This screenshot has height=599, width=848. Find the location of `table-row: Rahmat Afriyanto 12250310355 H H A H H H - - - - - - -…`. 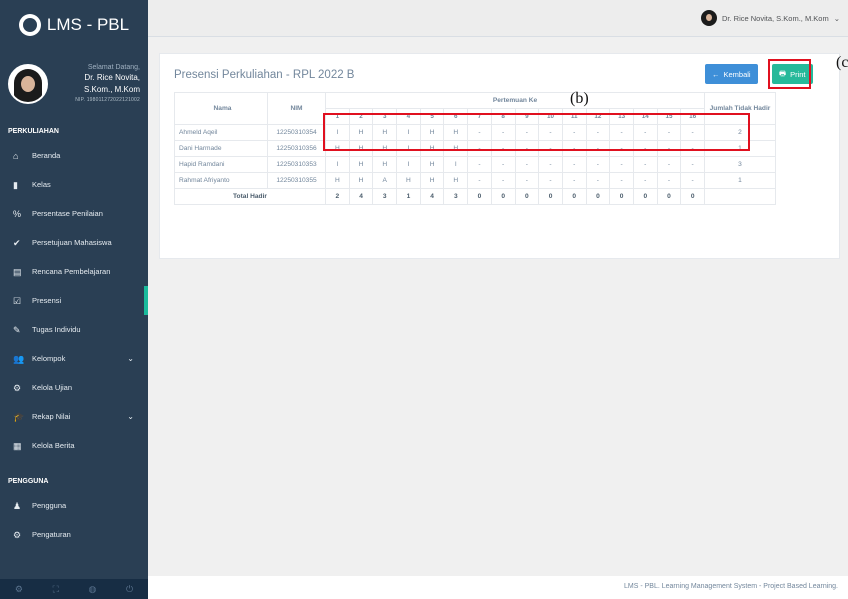

table-row: Rahmat Afriyanto 12250310355 H H A H H H - - - - - - -… is located at coordinates (475, 180).